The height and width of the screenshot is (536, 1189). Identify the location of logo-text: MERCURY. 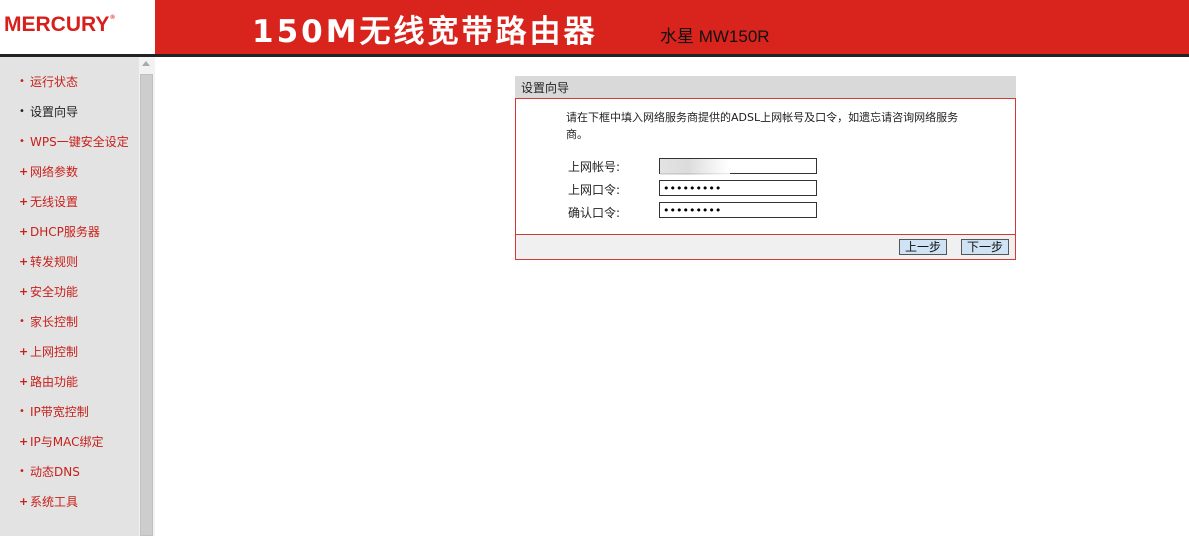
(57, 24).